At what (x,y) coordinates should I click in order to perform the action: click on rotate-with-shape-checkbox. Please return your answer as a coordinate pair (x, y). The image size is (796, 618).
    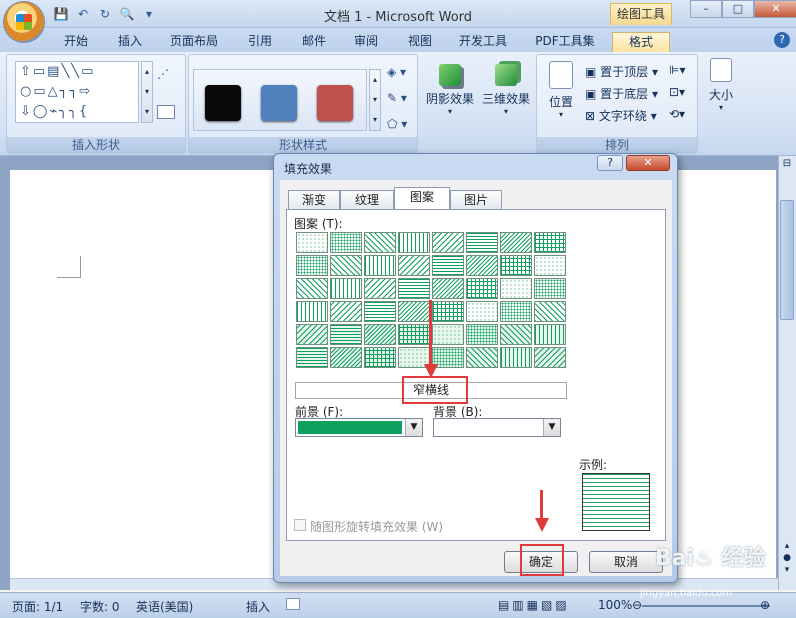
    Looking at the image, I should click on (300, 525).